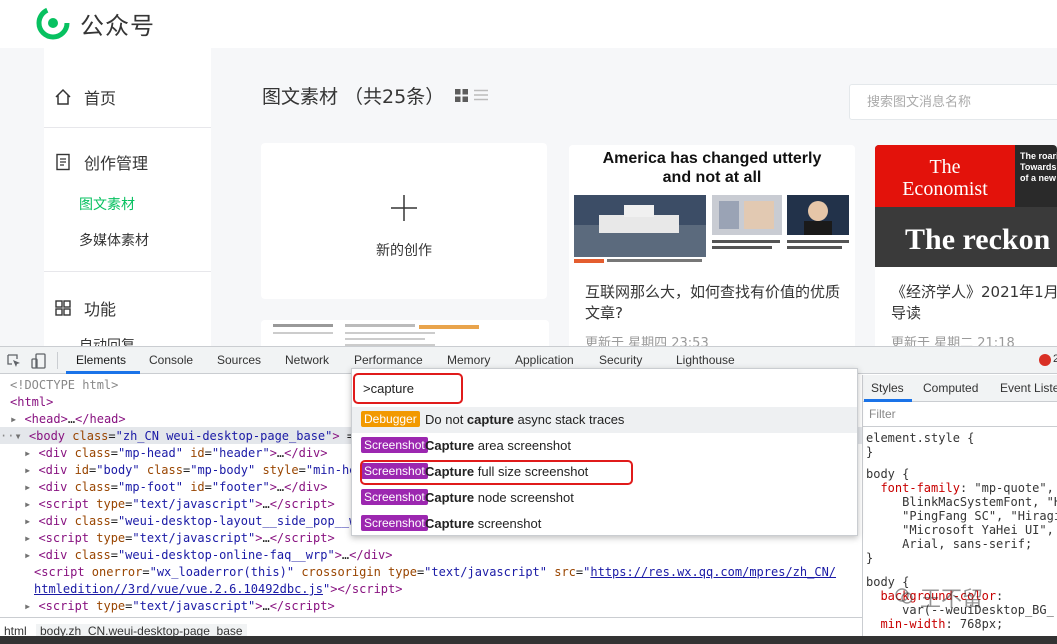 This screenshot has width=1057, height=644. Describe the element at coordinates (944, 167) in the screenshot. I see `svg-text: The` at that location.